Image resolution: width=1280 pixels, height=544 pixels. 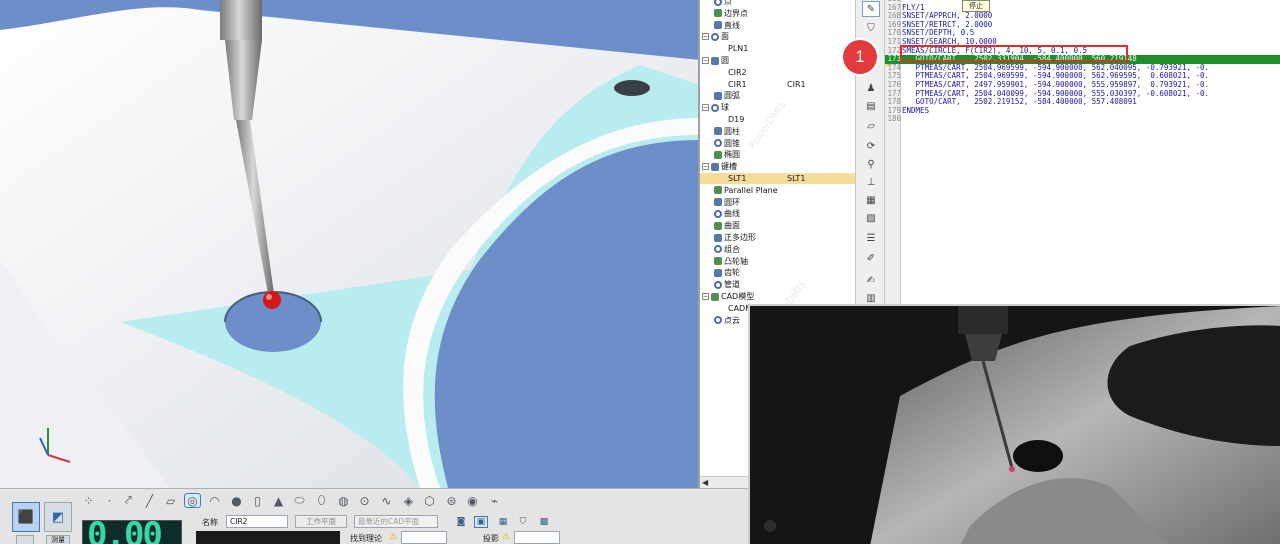 I want to click on find-theory-field, so click(x=424, y=537).